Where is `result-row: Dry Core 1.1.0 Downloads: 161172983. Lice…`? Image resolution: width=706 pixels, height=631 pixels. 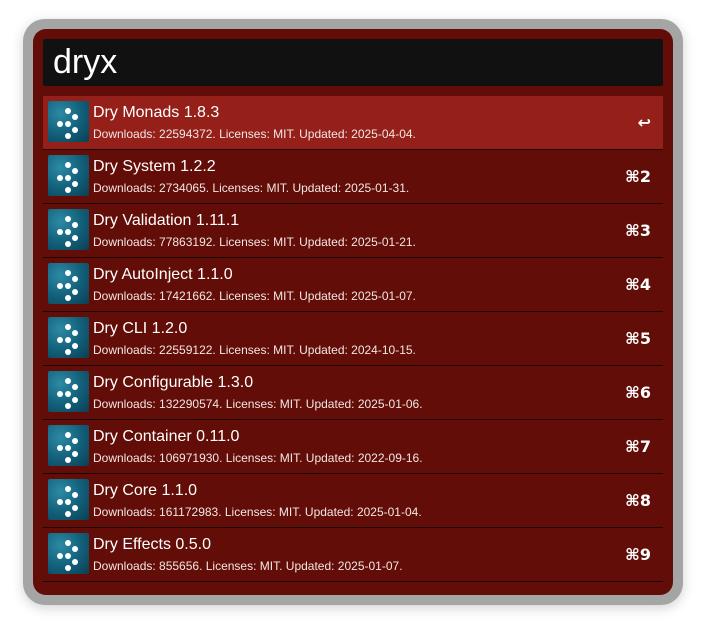
result-row: Dry Core 1.1.0 Downloads: 161172983. Lice… is located at coordinates (353, 501).